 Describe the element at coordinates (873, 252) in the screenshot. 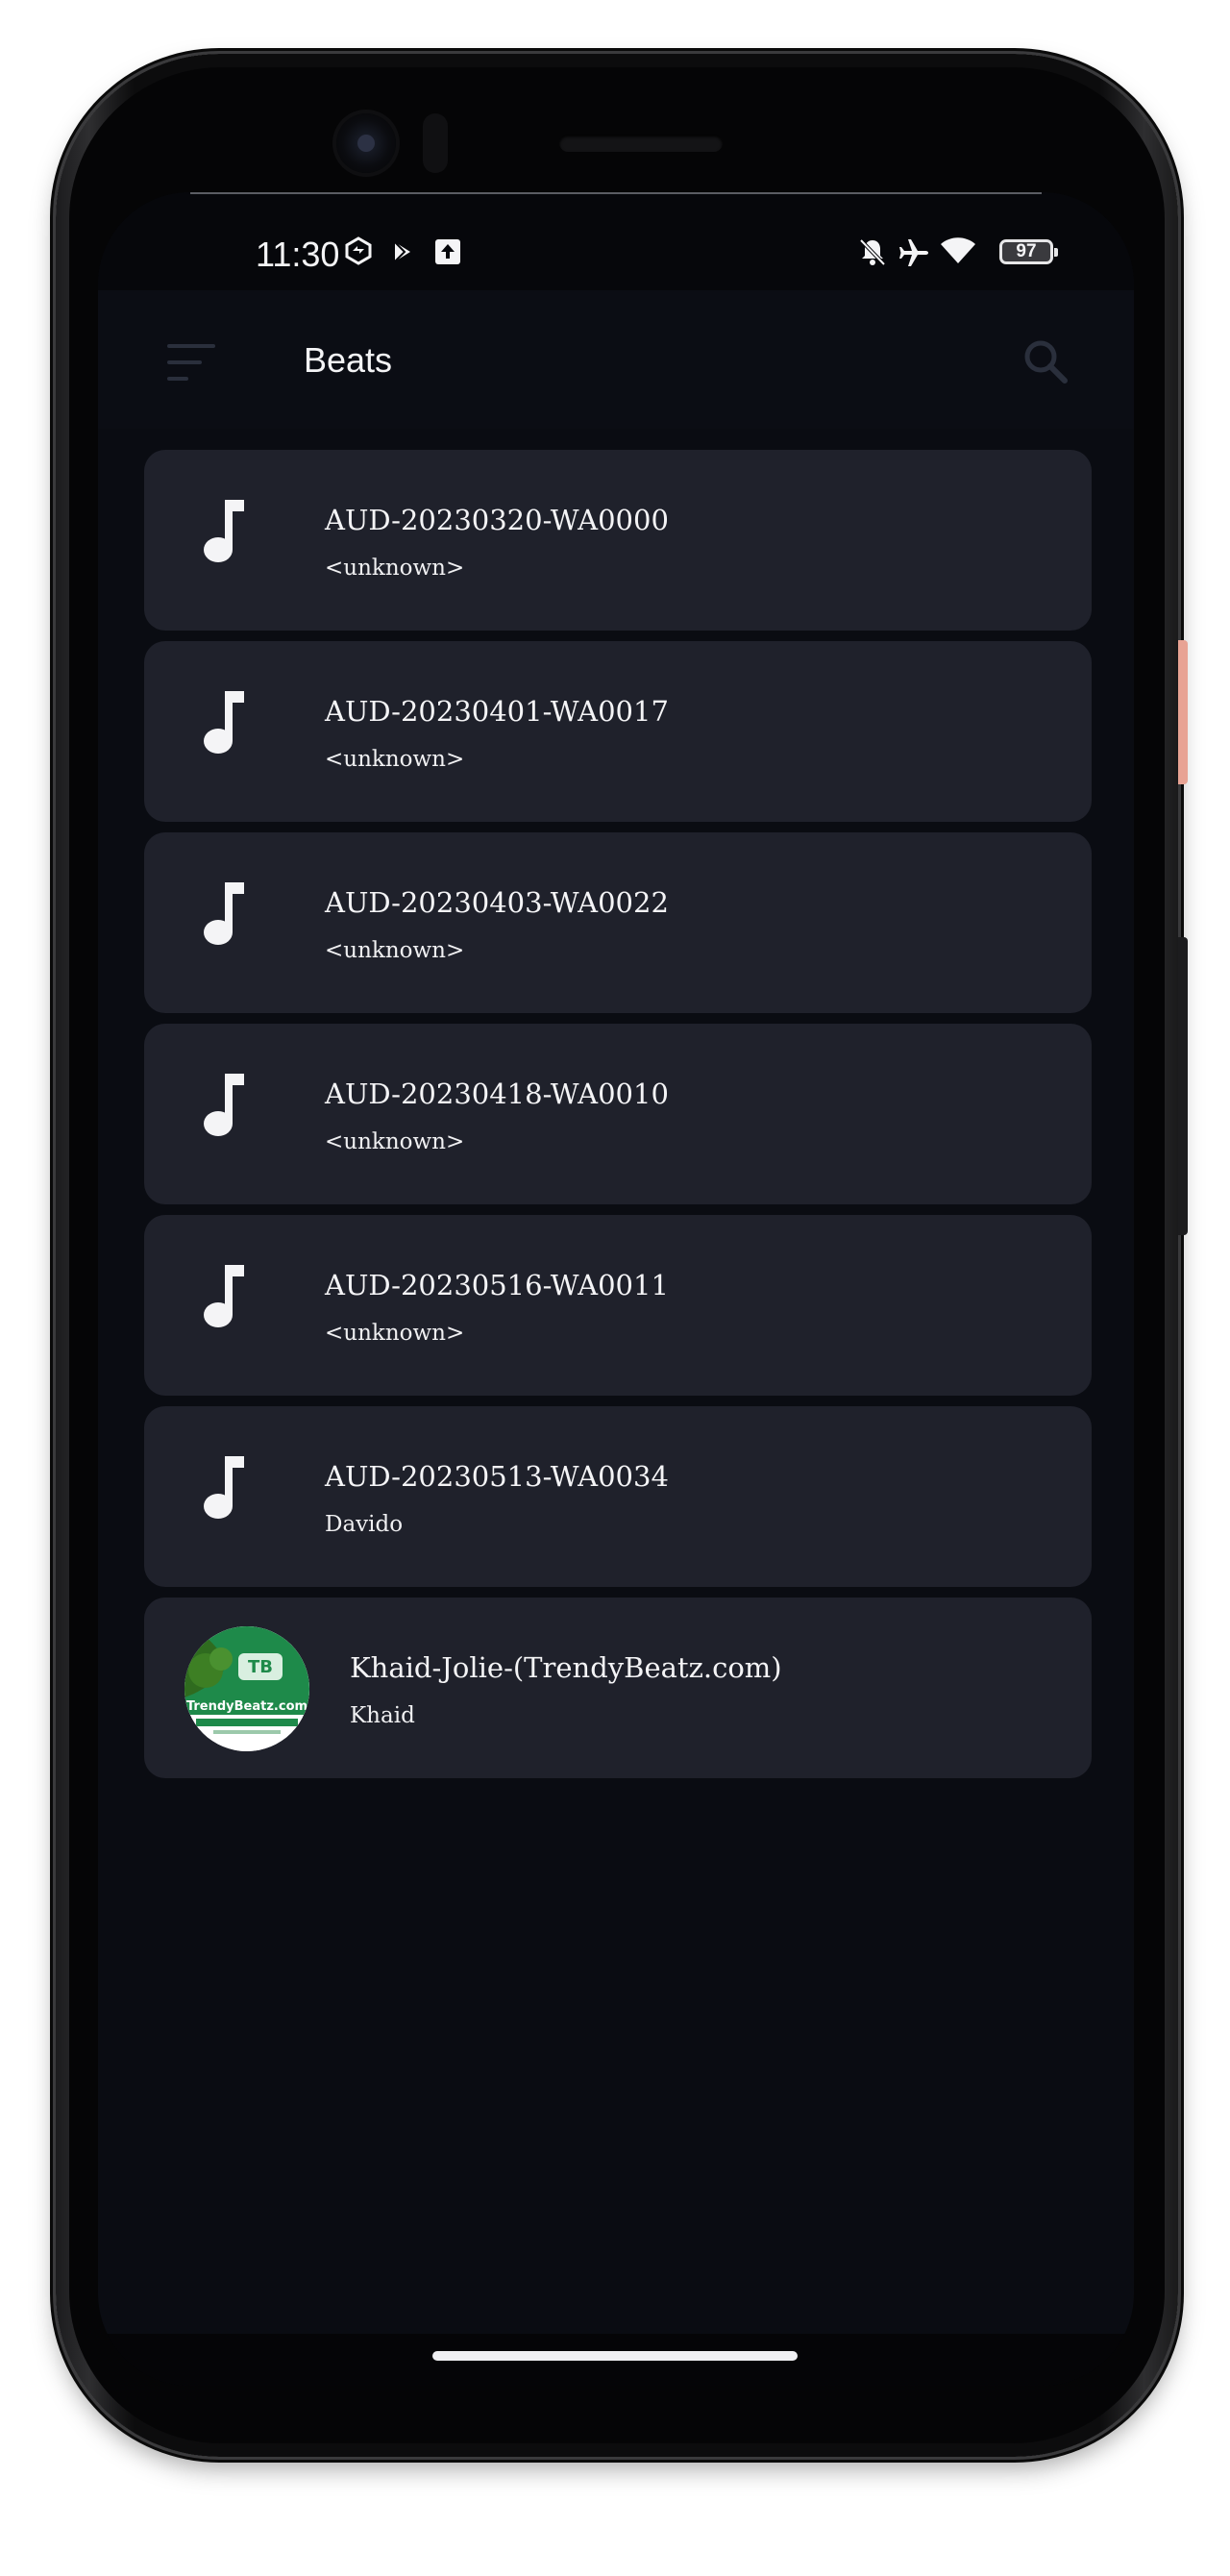

I see `bell-off-icon` at that location.